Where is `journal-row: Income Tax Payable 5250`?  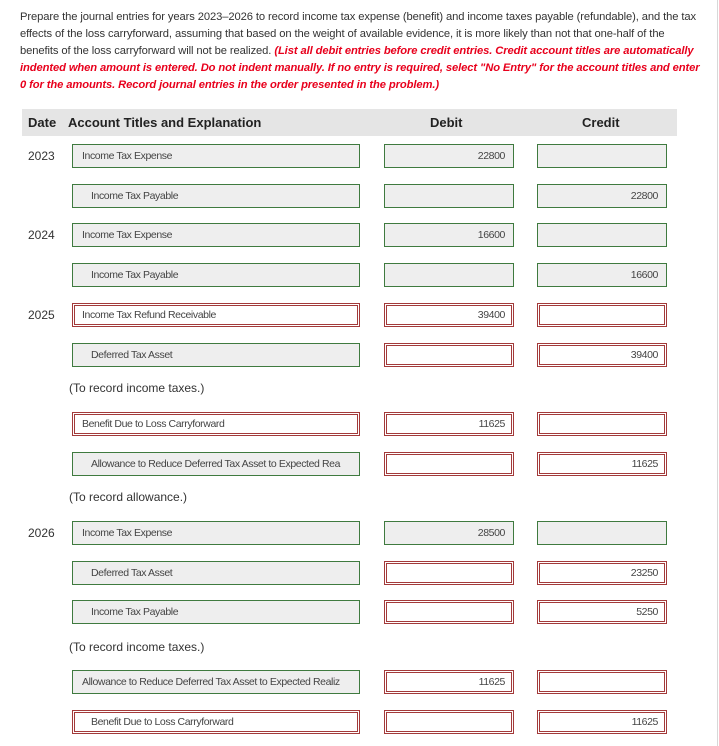 journal-row: Income Tax Payable 5250 is located at coordinates (359, 612).